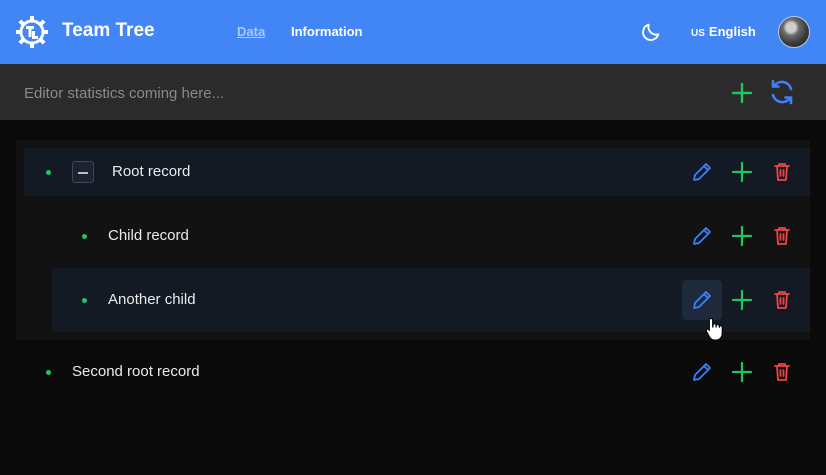  Describe the element at coordinates (32, 32) in the screenshot. I see `gear-logo-icon` at that location.